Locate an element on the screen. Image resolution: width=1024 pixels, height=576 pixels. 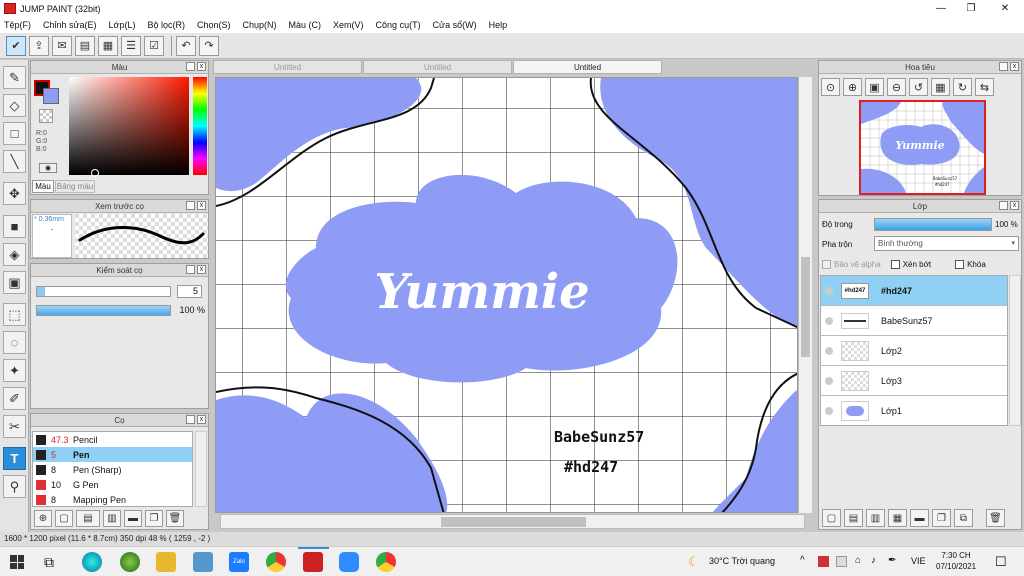
zoom-in-icon: ⊕ is located at coordinates (852, 87).